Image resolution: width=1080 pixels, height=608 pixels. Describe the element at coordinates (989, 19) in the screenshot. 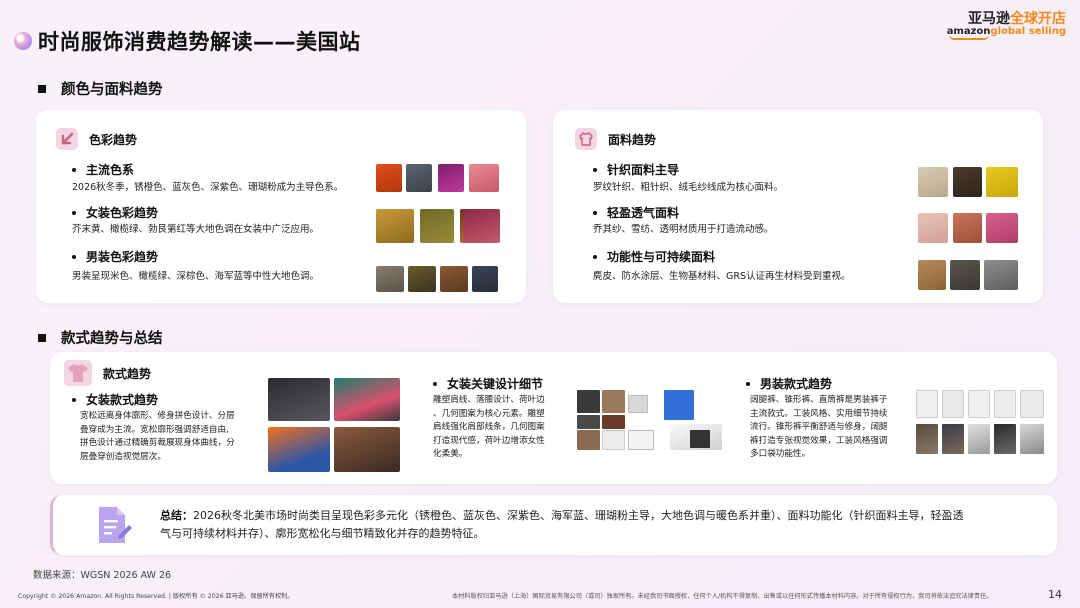

I see `brand-cn-prefix: 亚马逊` at that location.